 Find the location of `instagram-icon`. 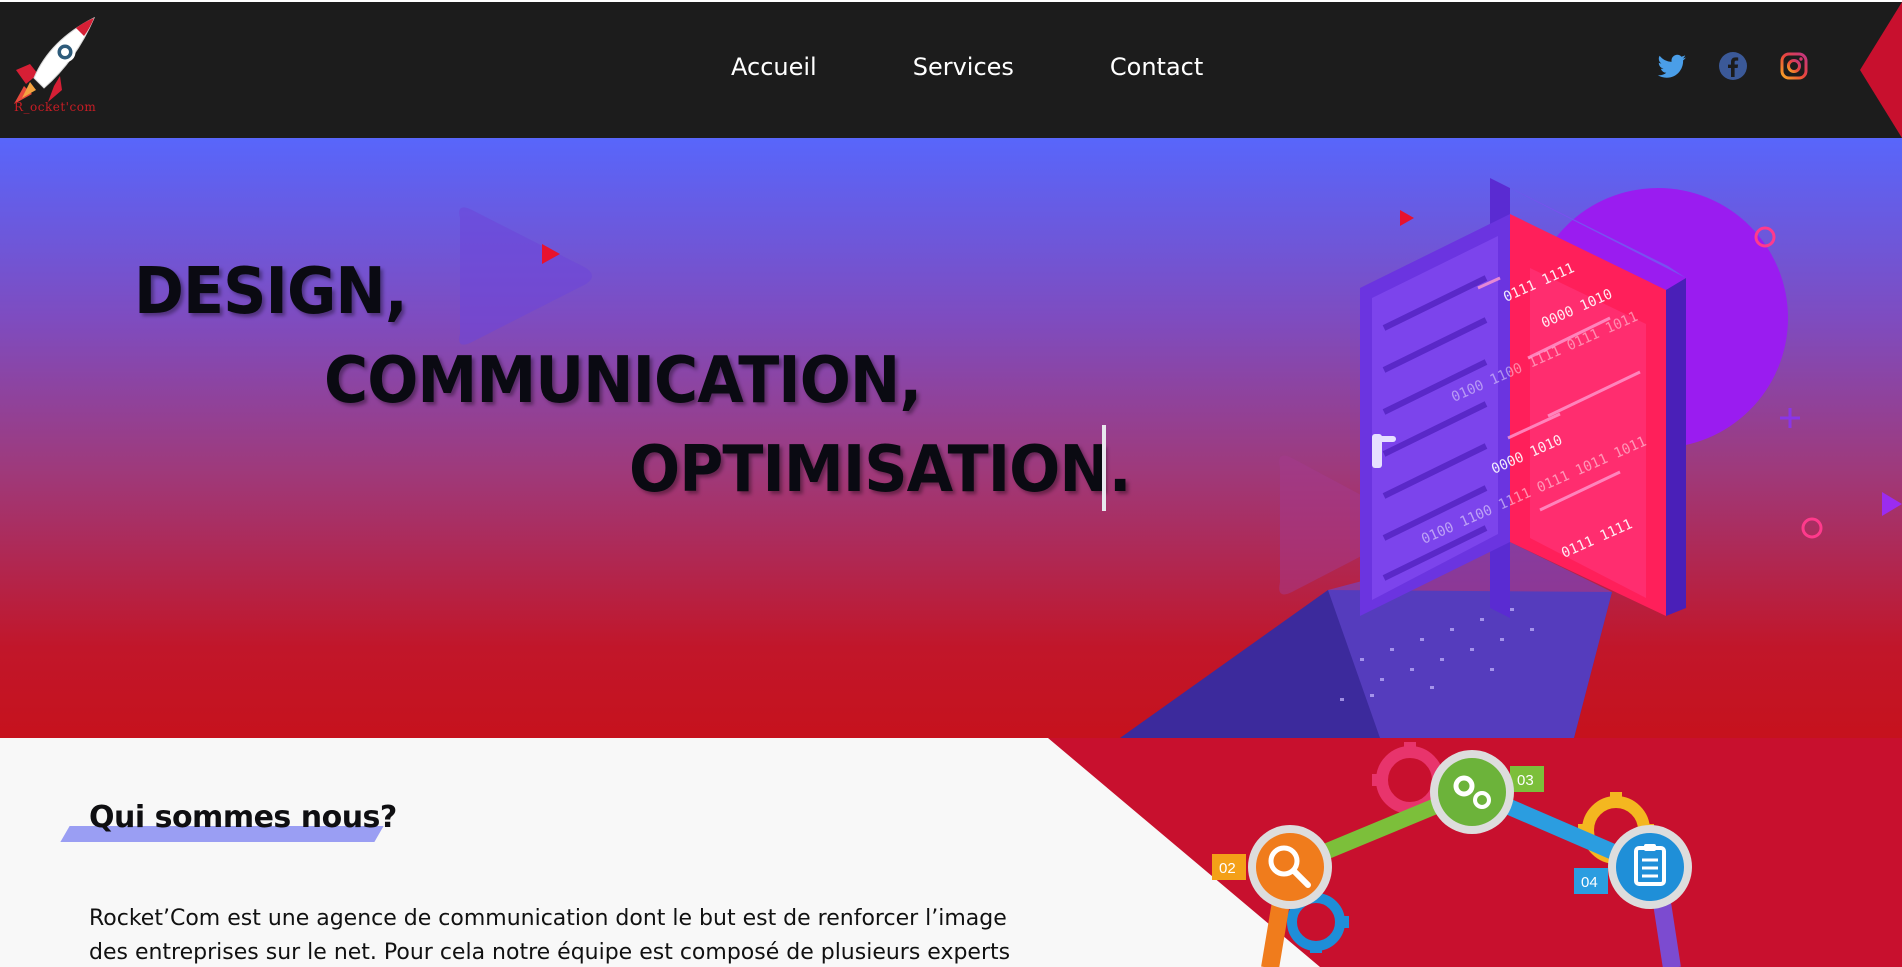

instagram-icon is located at coordinates (1794, 66).